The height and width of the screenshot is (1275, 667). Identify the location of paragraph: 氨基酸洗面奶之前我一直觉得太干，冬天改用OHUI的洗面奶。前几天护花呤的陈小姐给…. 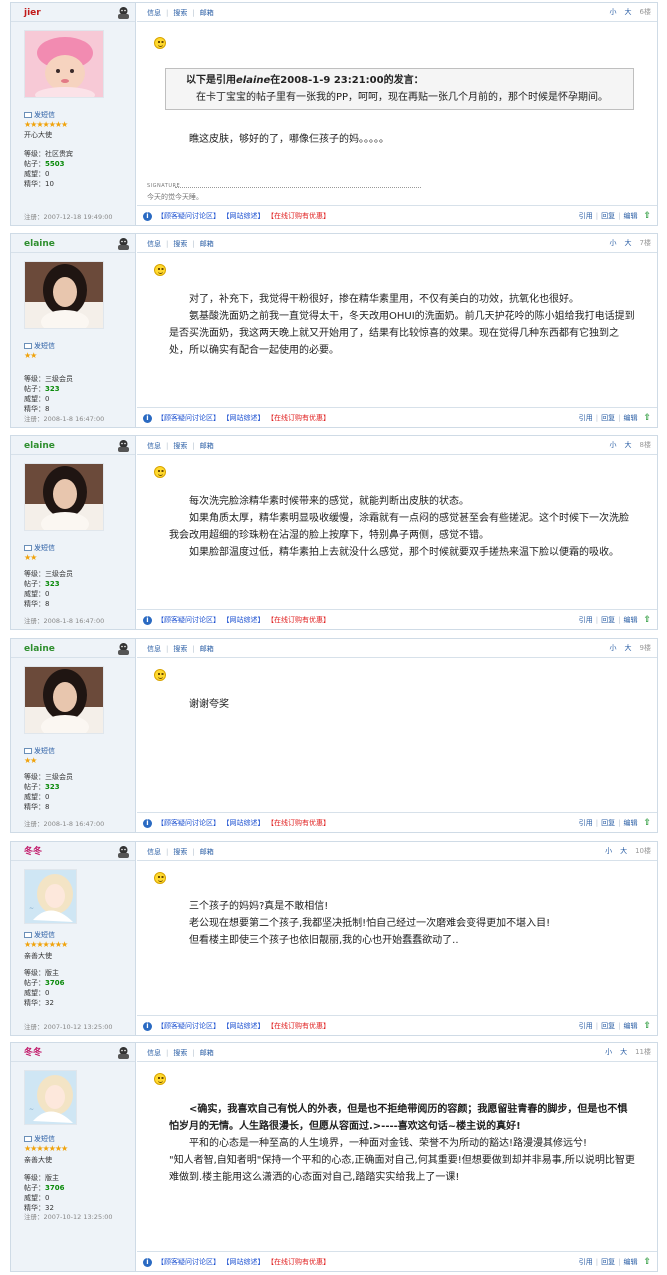
(402, 333).